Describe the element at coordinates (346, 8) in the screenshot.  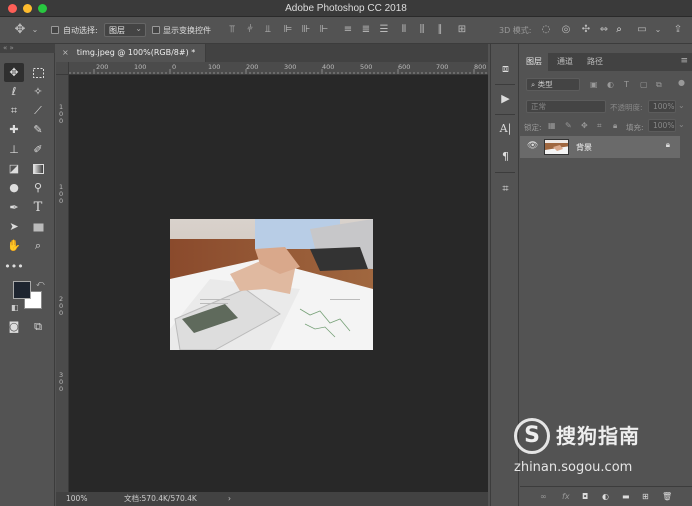
I see `title-bar: Adobe Photoshop CC 2018` at that location.